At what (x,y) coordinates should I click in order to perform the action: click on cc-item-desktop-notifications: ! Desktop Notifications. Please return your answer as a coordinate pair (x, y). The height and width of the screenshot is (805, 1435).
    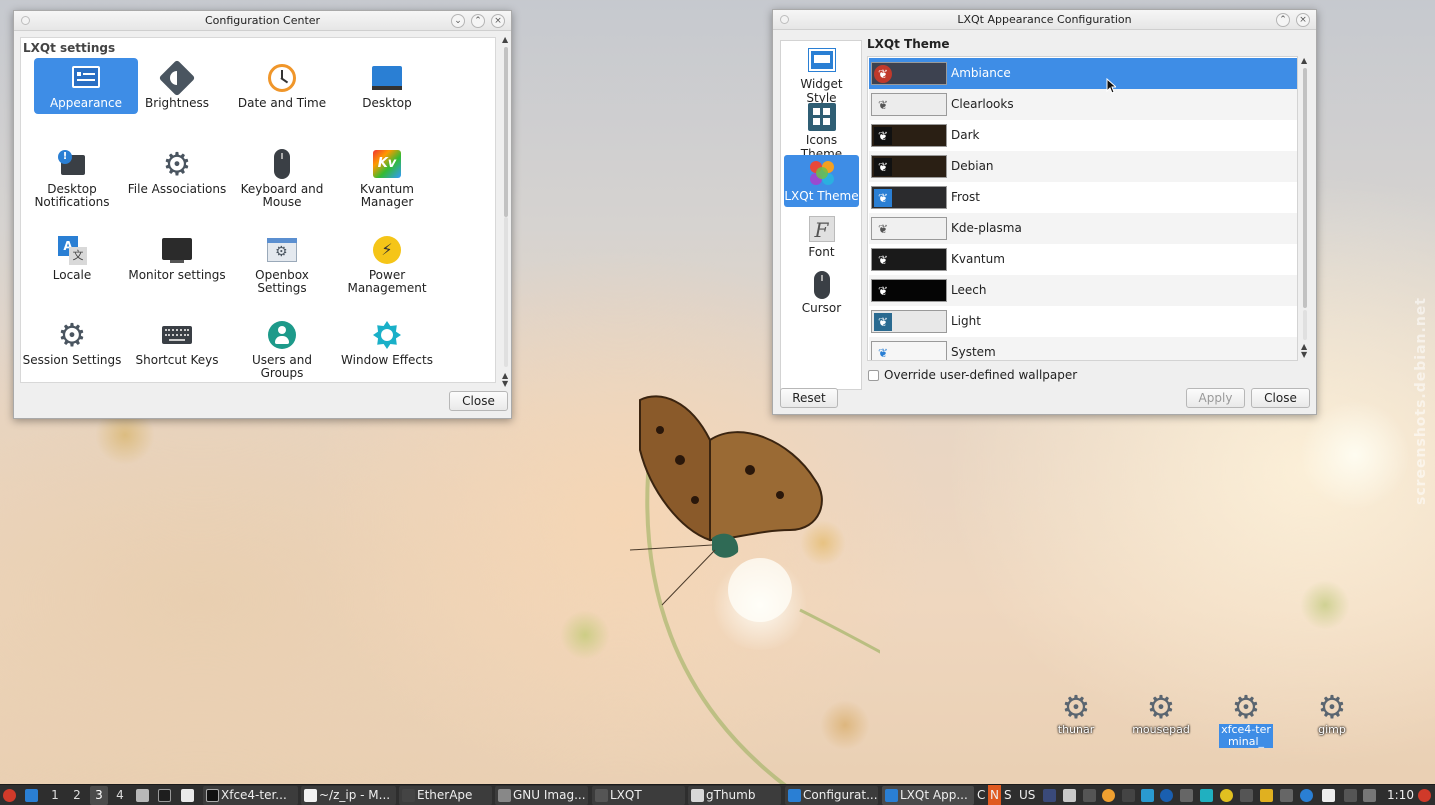
    Looking at the image, I should click on (72, 184).